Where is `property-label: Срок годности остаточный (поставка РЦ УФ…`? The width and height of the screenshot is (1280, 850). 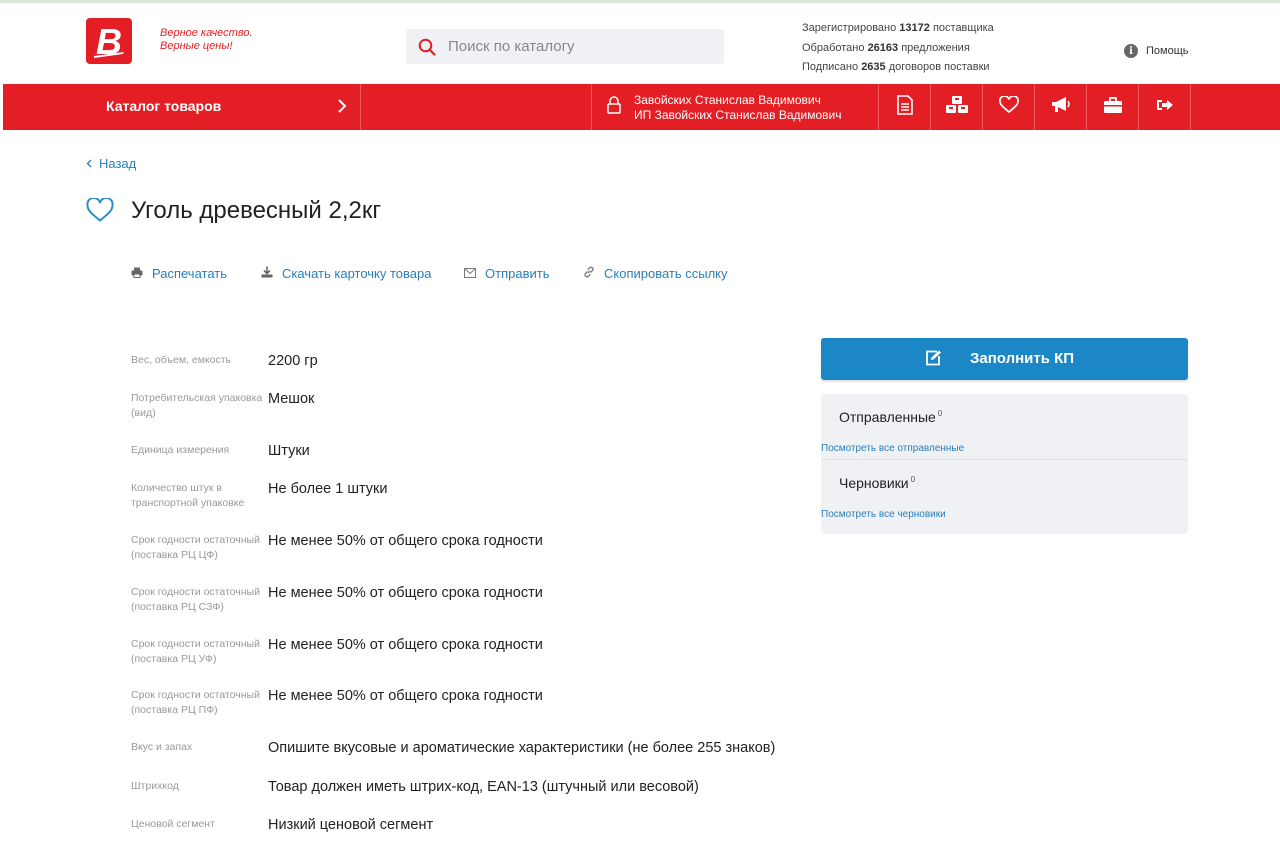
property-label: Срок годности остаточный (поставка РЦ УФ… is located at coordinates (195, 651).